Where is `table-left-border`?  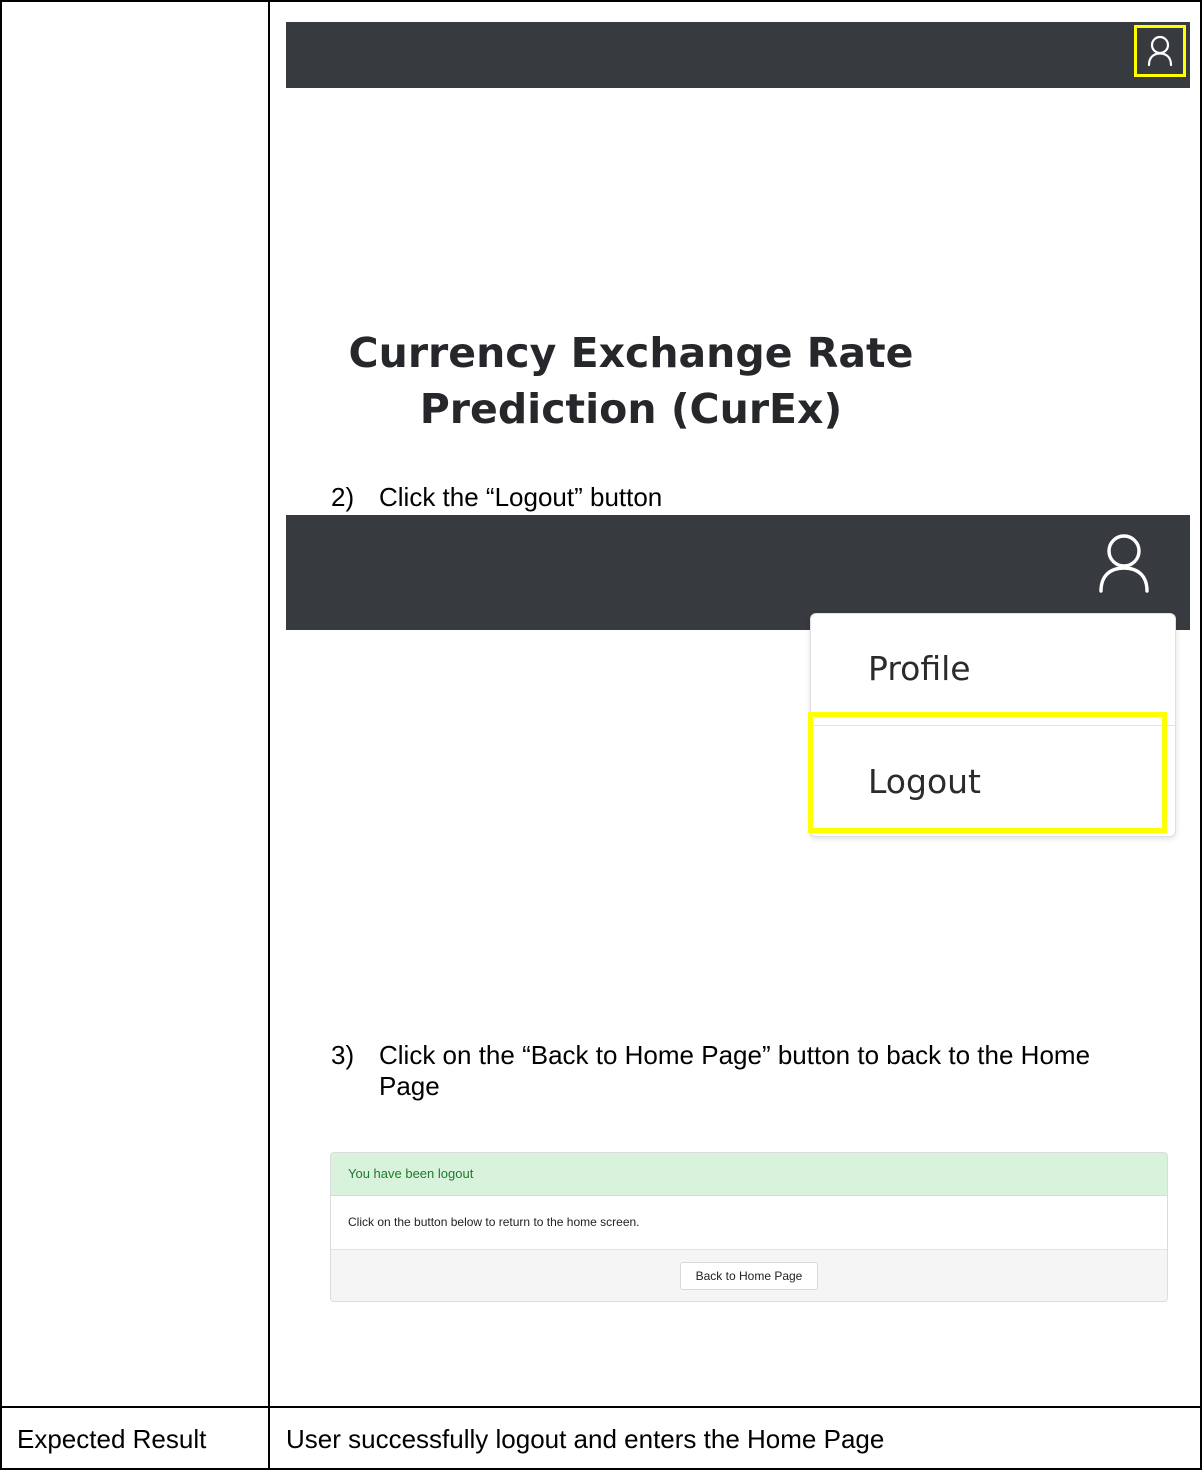
table-left-border is located at coordinates (1, 735).